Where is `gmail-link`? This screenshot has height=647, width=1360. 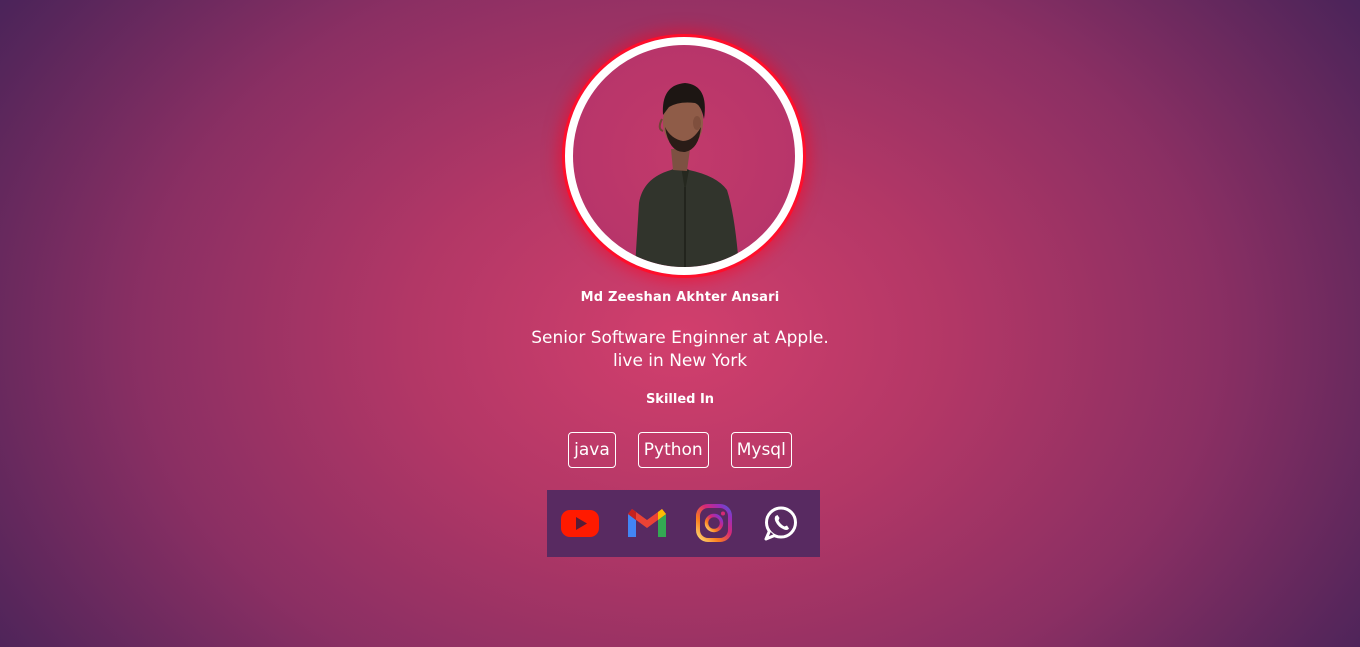 gmail-link is located at coordinates (647, 523).